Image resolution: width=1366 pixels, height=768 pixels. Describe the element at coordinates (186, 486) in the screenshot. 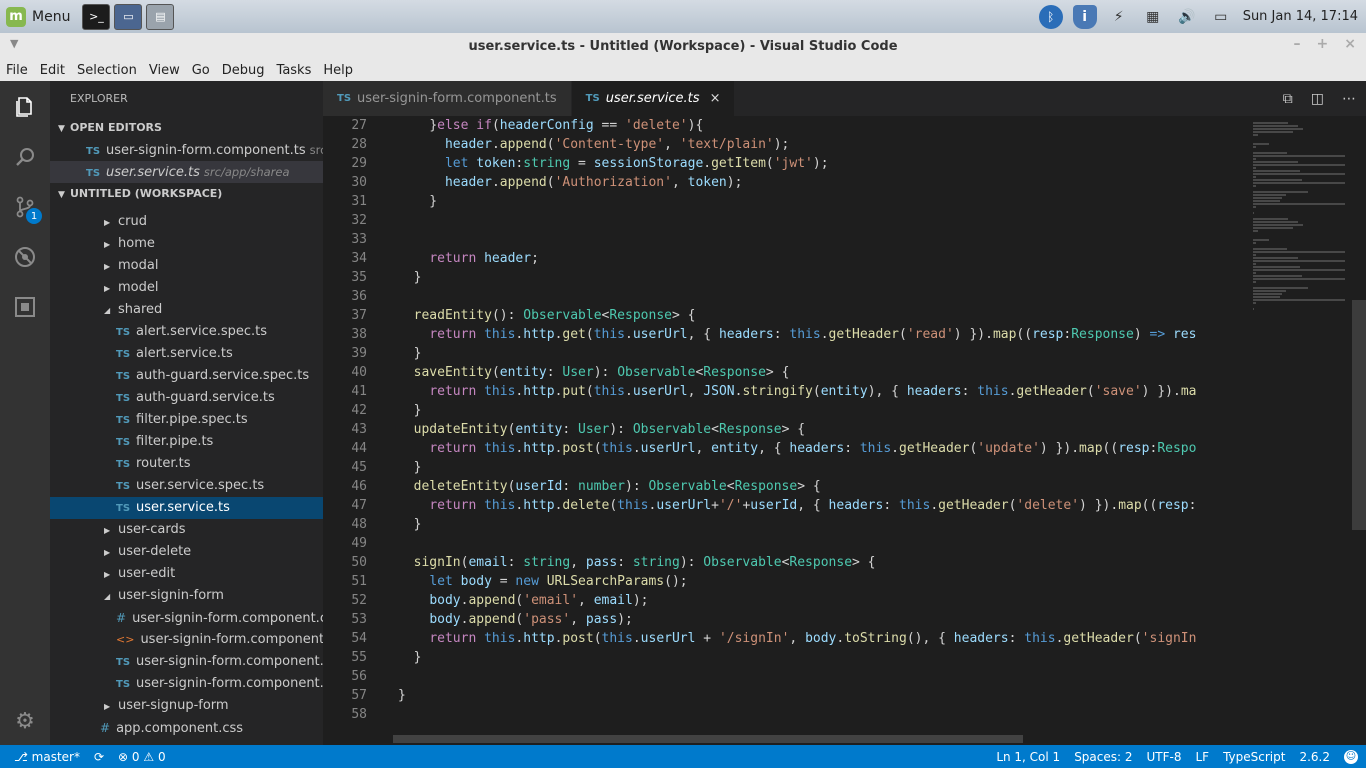

I see `tree-file: TS user.service.spec.ts` at that location.